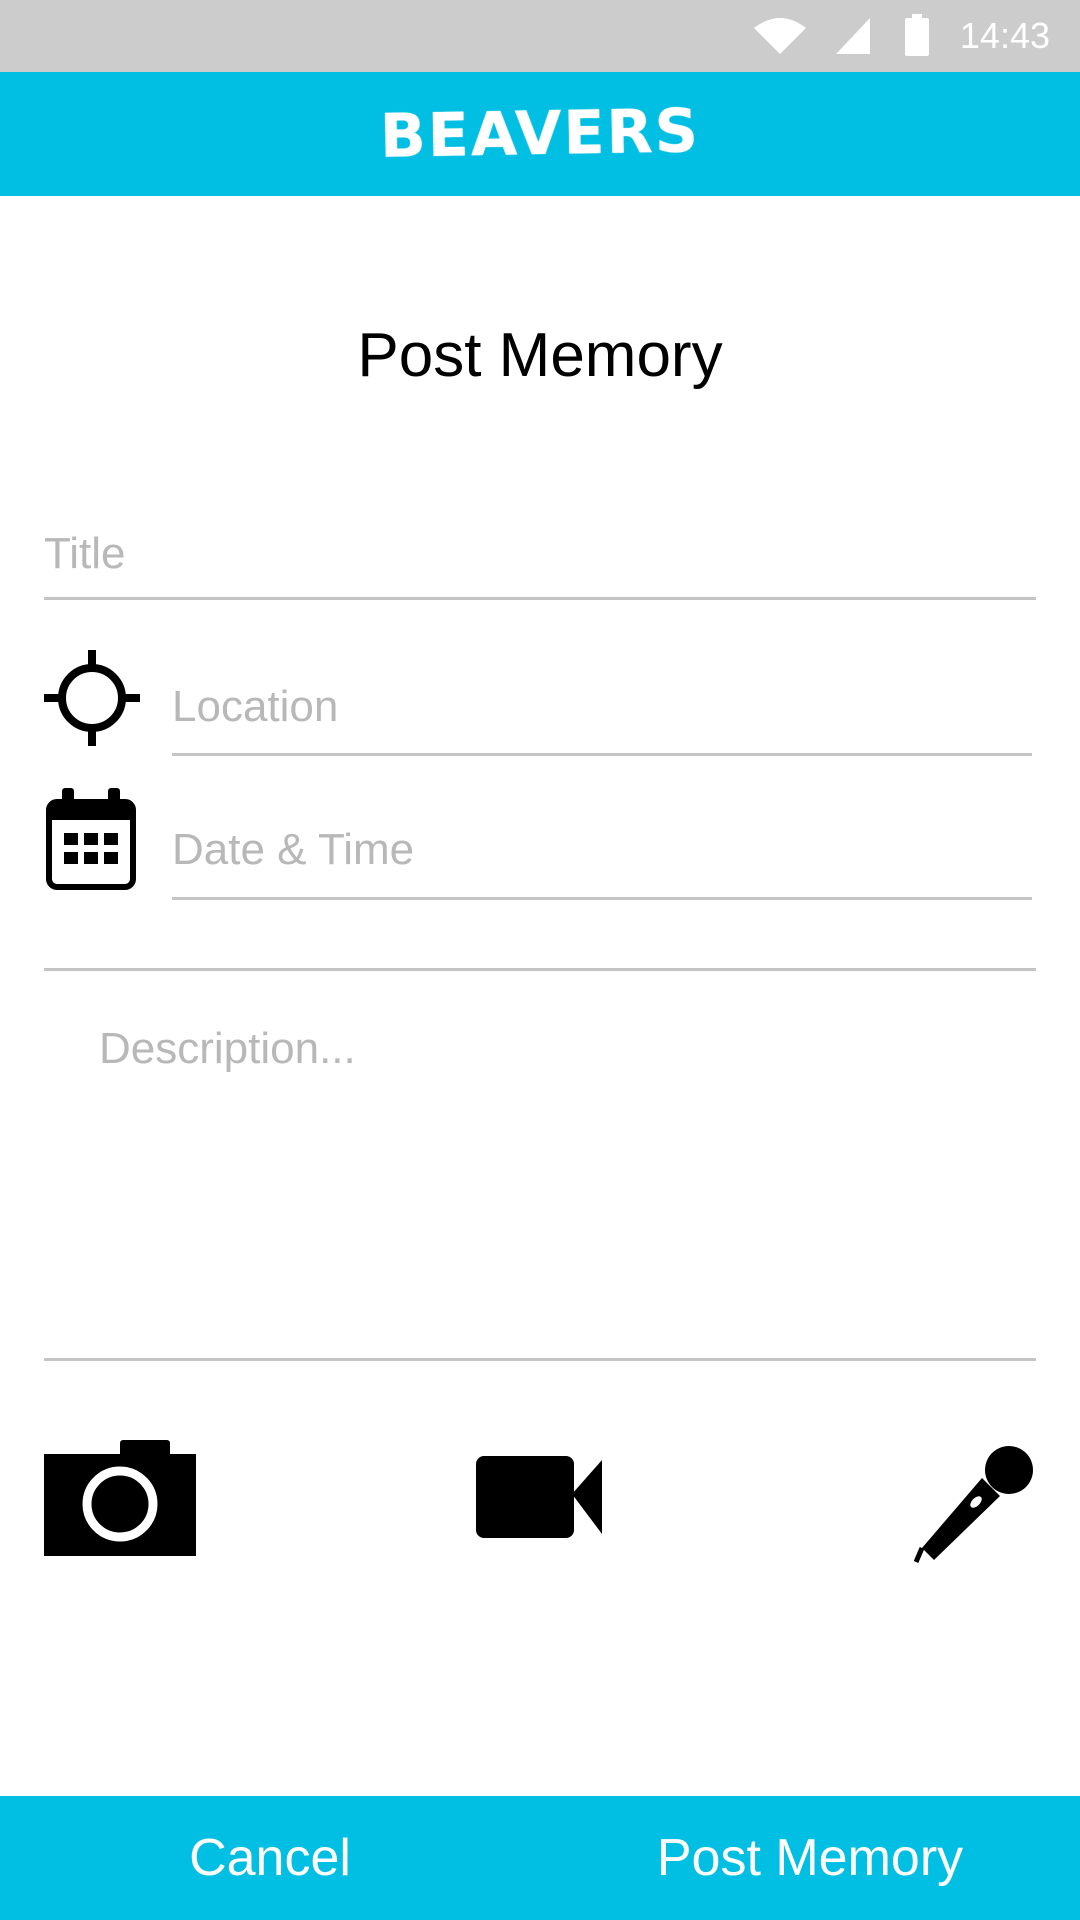 This screenshot has height=1920, width=1080. I want to click on bottom-action-bar: Cancel Post Memory, so click(540, 1858).